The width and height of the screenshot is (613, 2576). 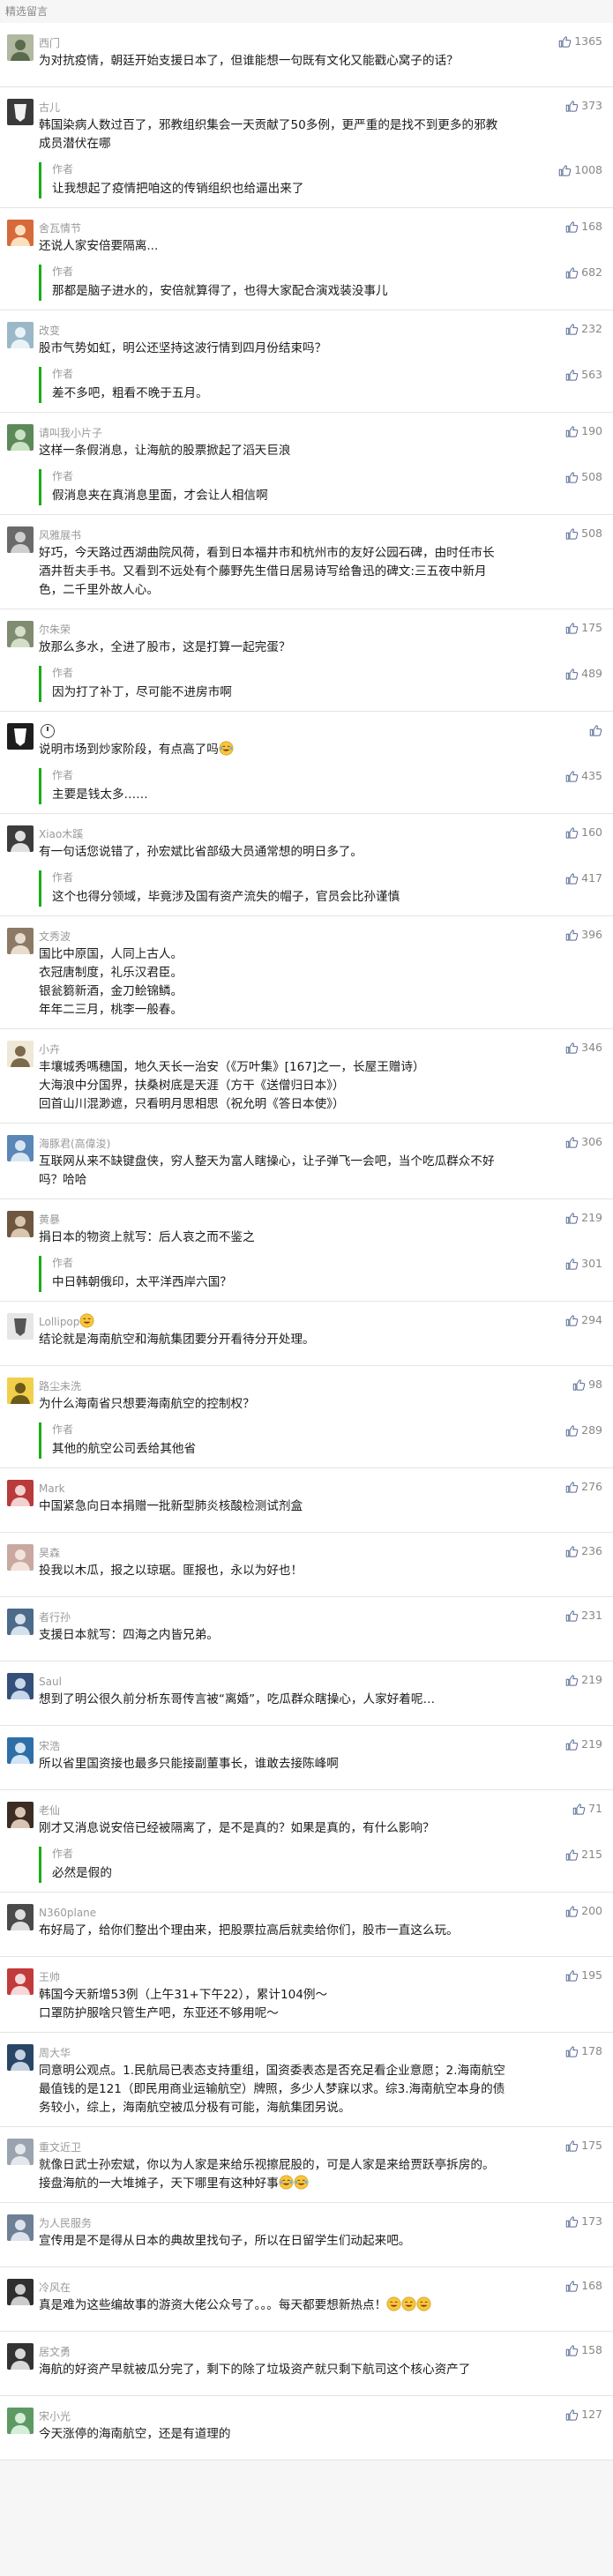 I want to click on nickname: 居文勇, so click(x=55, y=2352).